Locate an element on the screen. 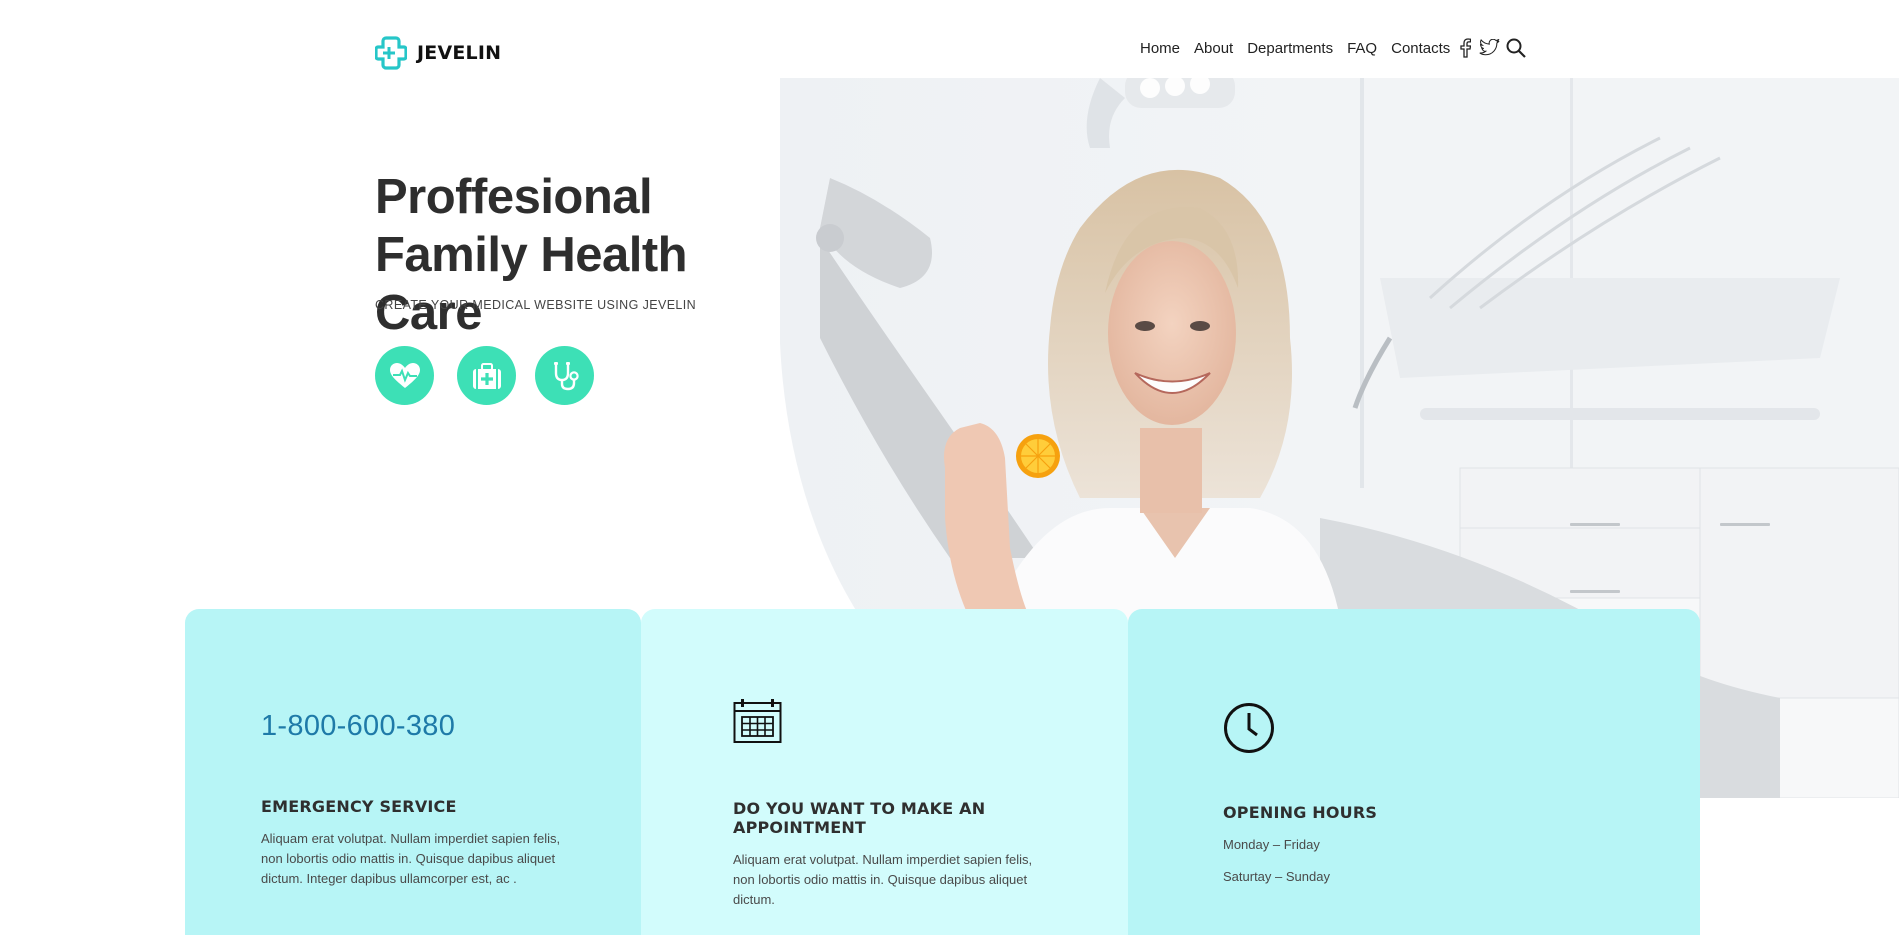 The image size is (1899, 935). hero-title-line-1: Proffesional is located at coordinates (514, 197).